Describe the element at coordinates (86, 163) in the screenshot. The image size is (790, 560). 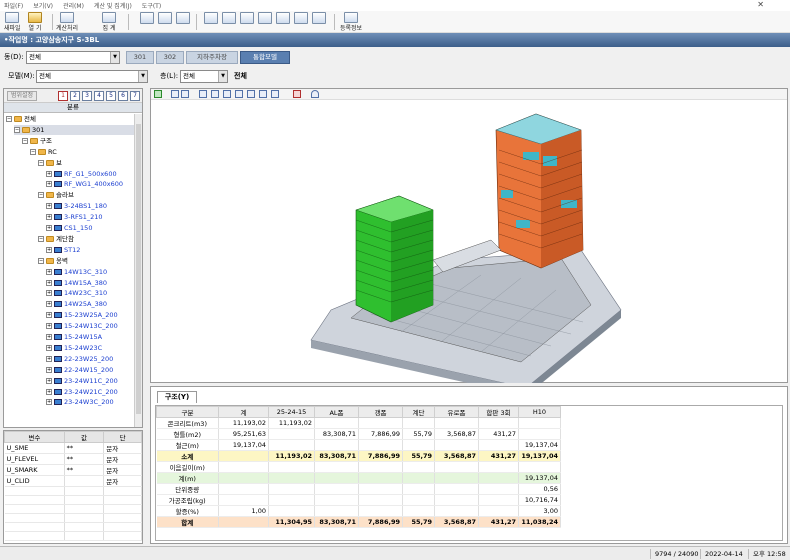
I see `tree-folder: − 보` at that location.